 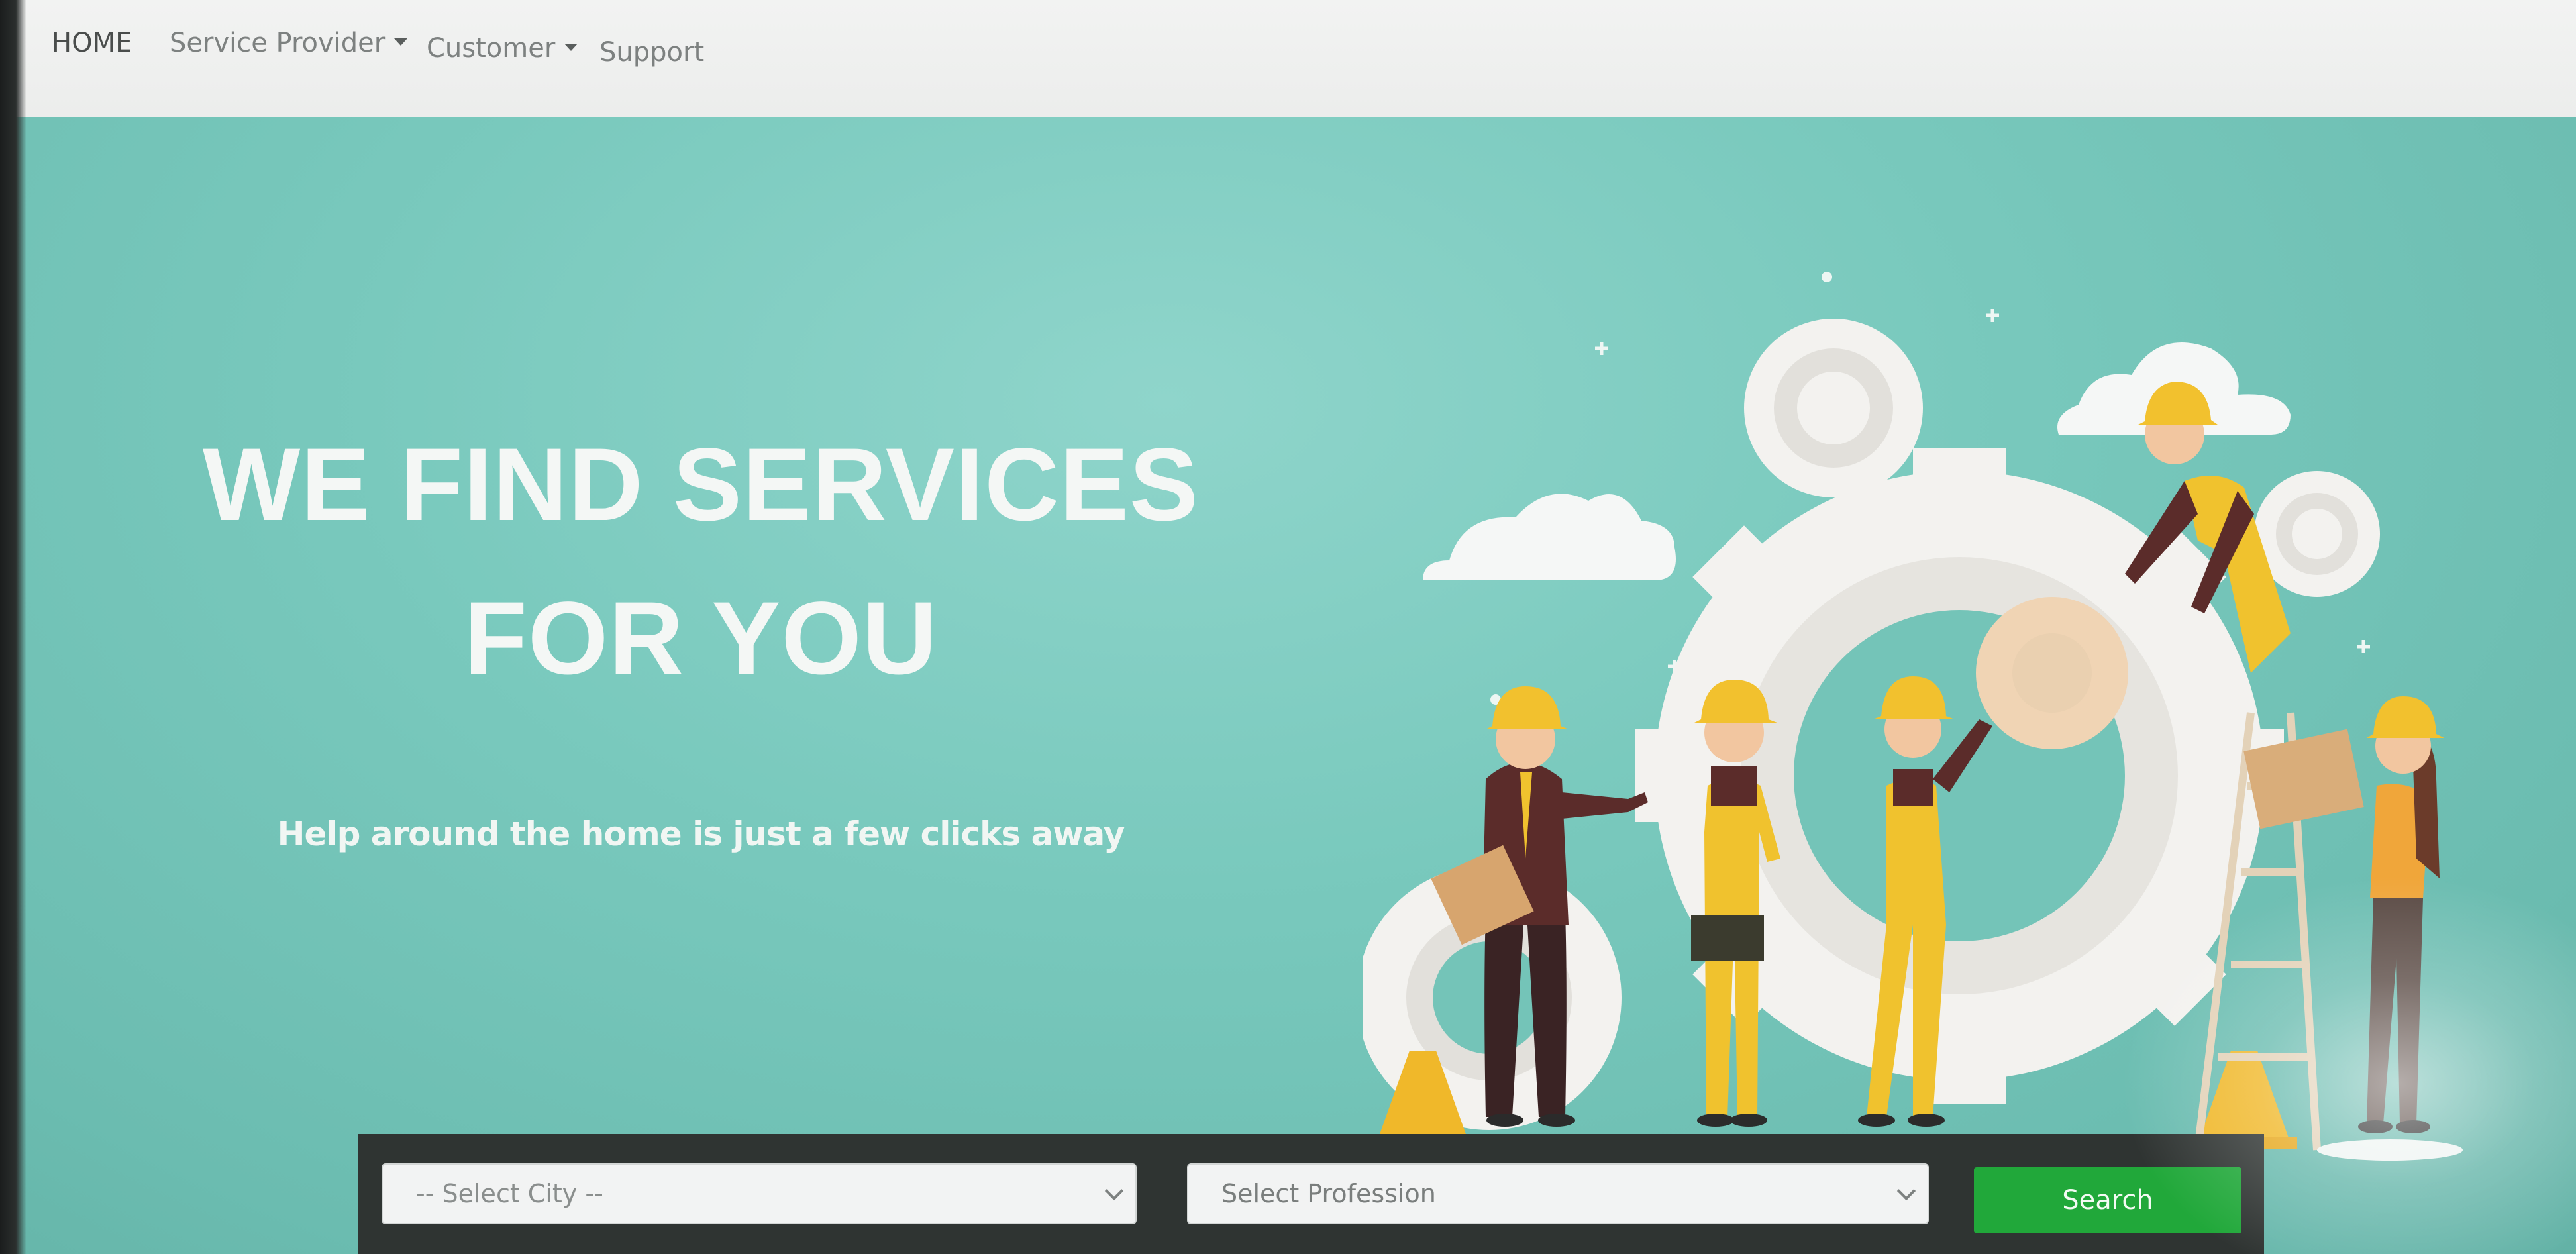 I want to click on monitor-bezel-edge, so click(x=13, y=627).